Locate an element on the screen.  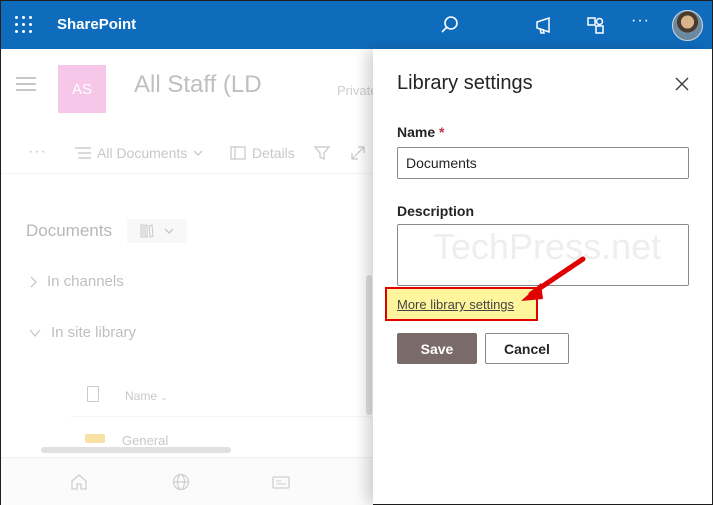
row-divider is located at coordinates (221, 416).